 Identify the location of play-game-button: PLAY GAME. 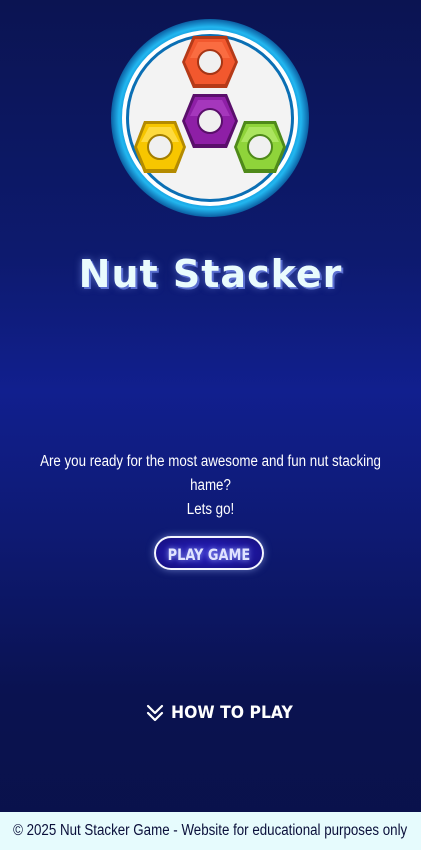
(209, 553).